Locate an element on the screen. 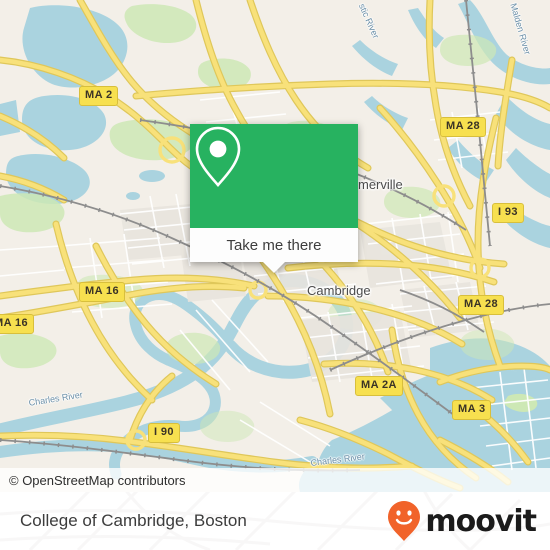 This screenshot has width=550, height=550. footer-bar: College of Cambridge, Boston moovit is located at coordinates (275, 521).